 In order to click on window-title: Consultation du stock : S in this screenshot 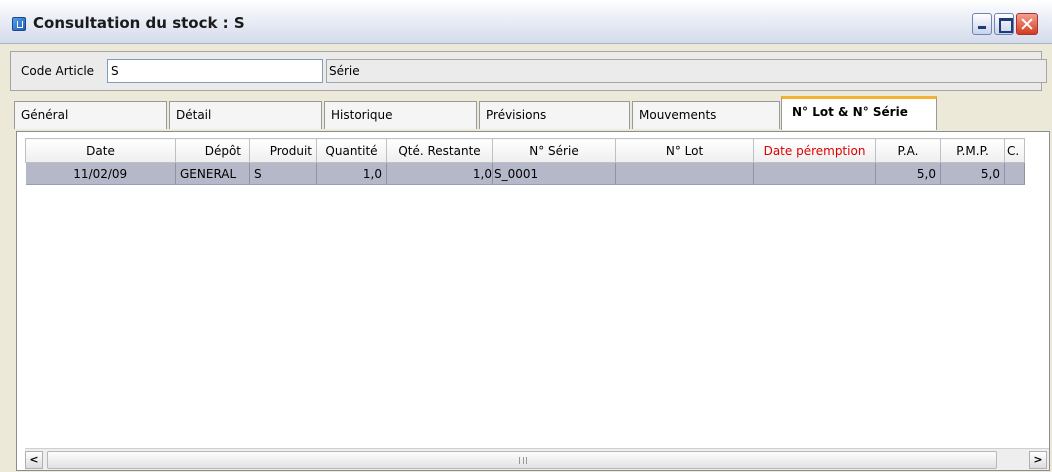, I will do `click(139, 23)`.